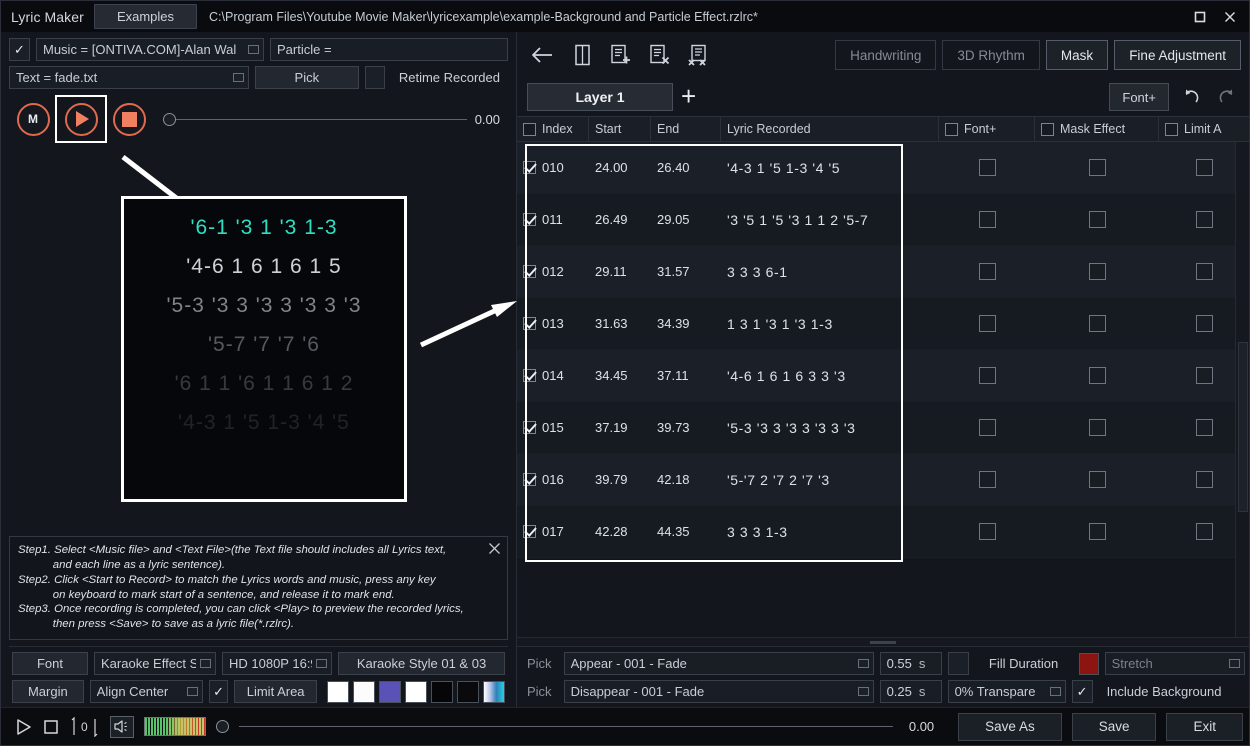 The height and width of the screenshot is (746, 1250). I want to click on save-button: Save, so click(1114, 726).